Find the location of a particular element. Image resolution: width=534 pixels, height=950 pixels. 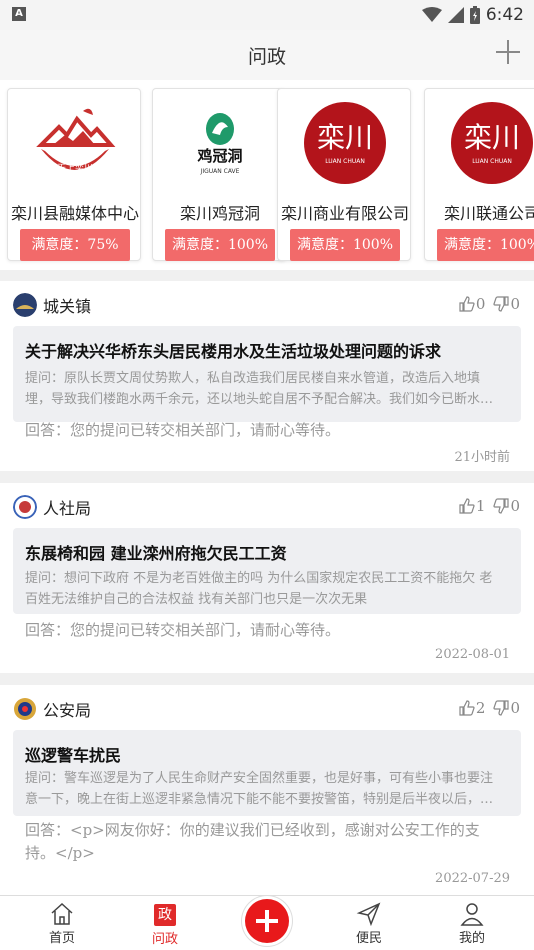

nav-service: 便民 is located at coordinates (369, 924).